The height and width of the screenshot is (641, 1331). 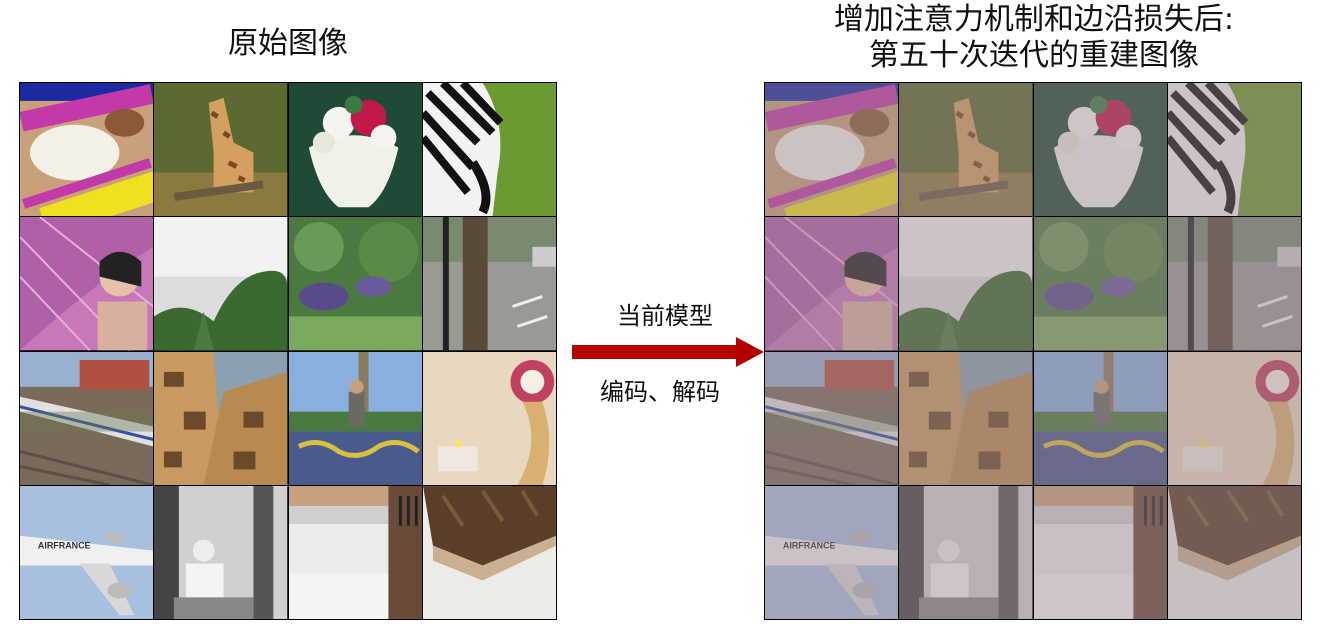 I want to click on original-image-zebra, so click(x=489, y=150).